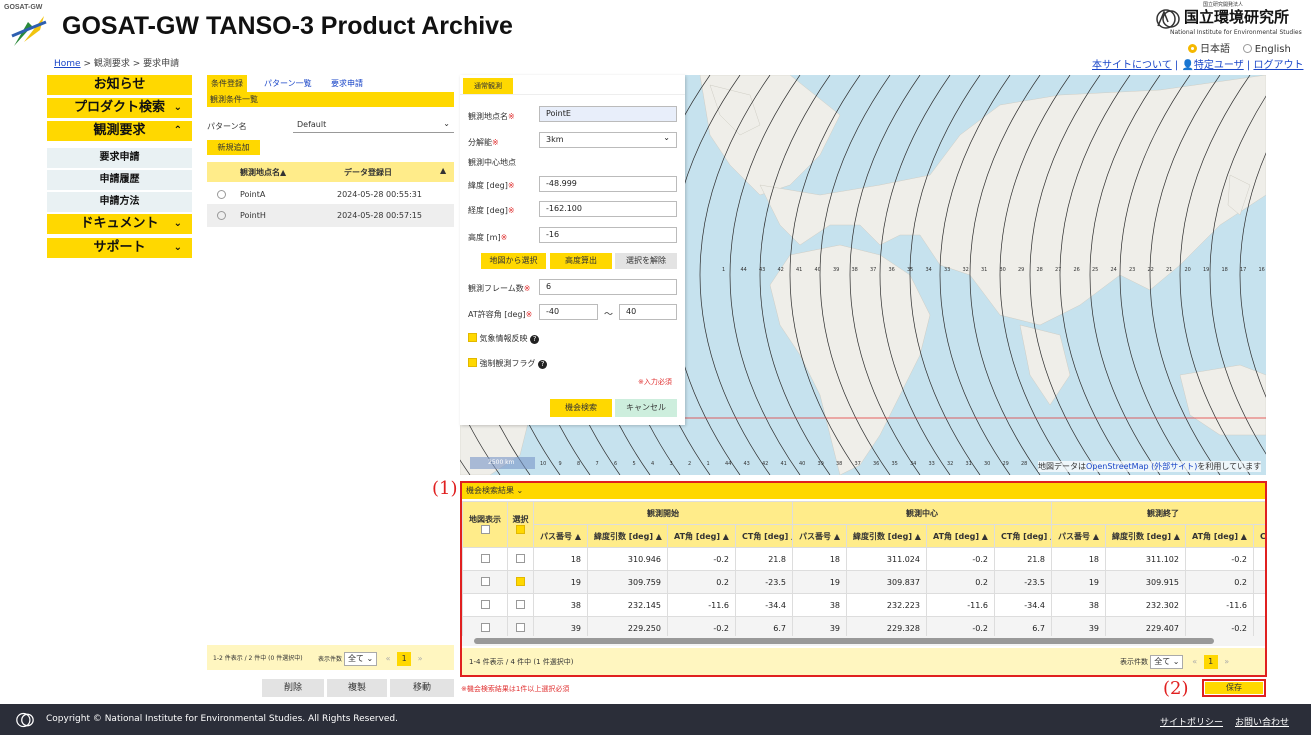 This screenshot has width=1311, height=735. What do you see at coordinates (1141, 466) in the screenshot?
I see `osm-link: OpenStreetMap (外部サイト)` at bounding box center [1141, 466].